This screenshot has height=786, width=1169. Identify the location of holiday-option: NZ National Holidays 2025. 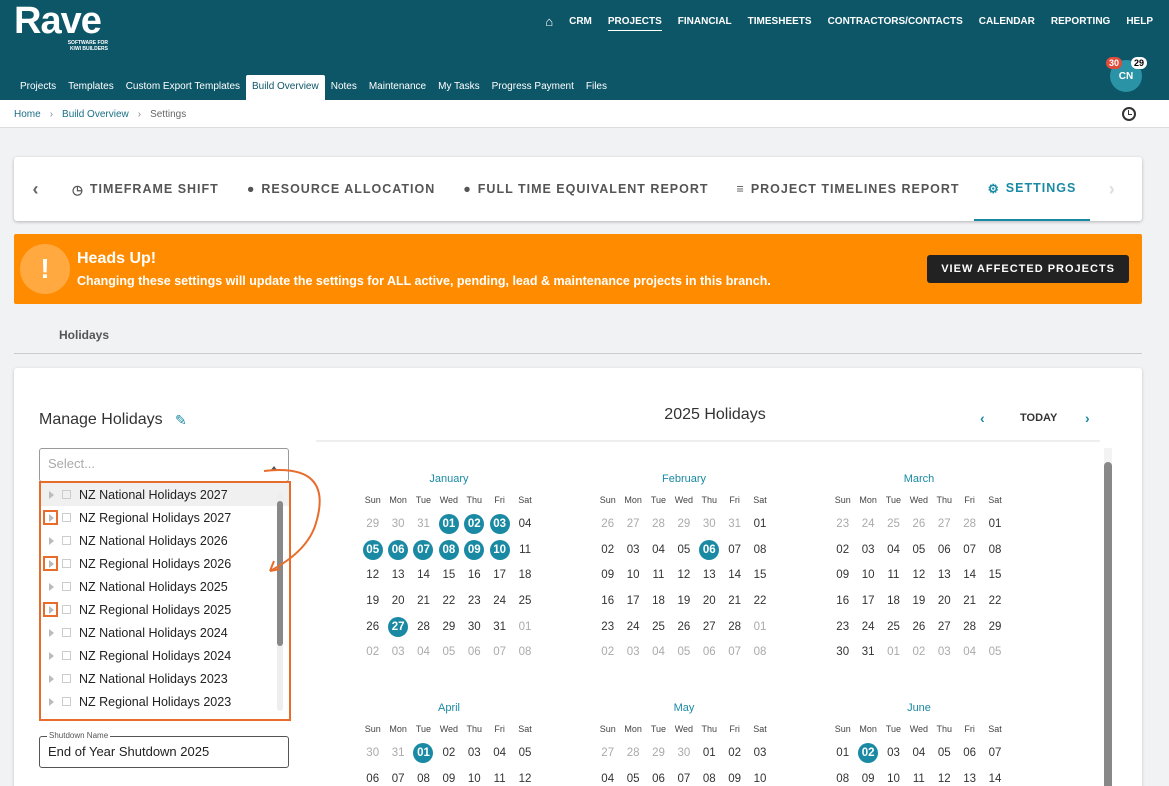
(165, 586).